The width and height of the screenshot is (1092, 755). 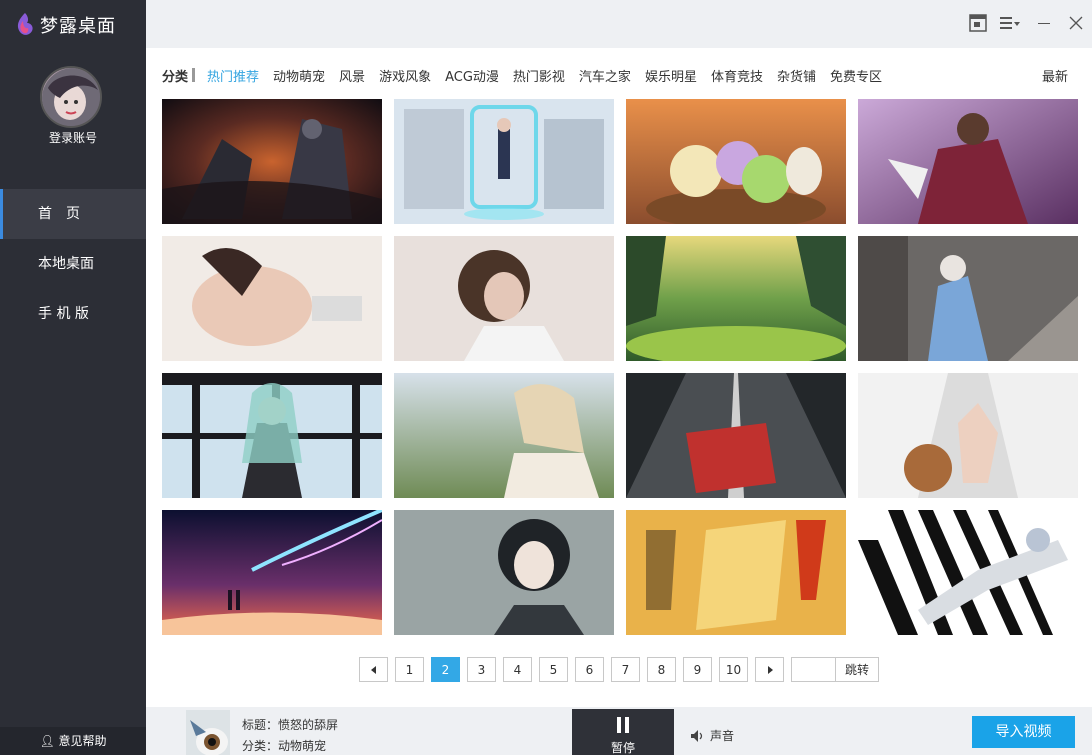 I want to click on prev-page-button, so click(x=373, y=669).